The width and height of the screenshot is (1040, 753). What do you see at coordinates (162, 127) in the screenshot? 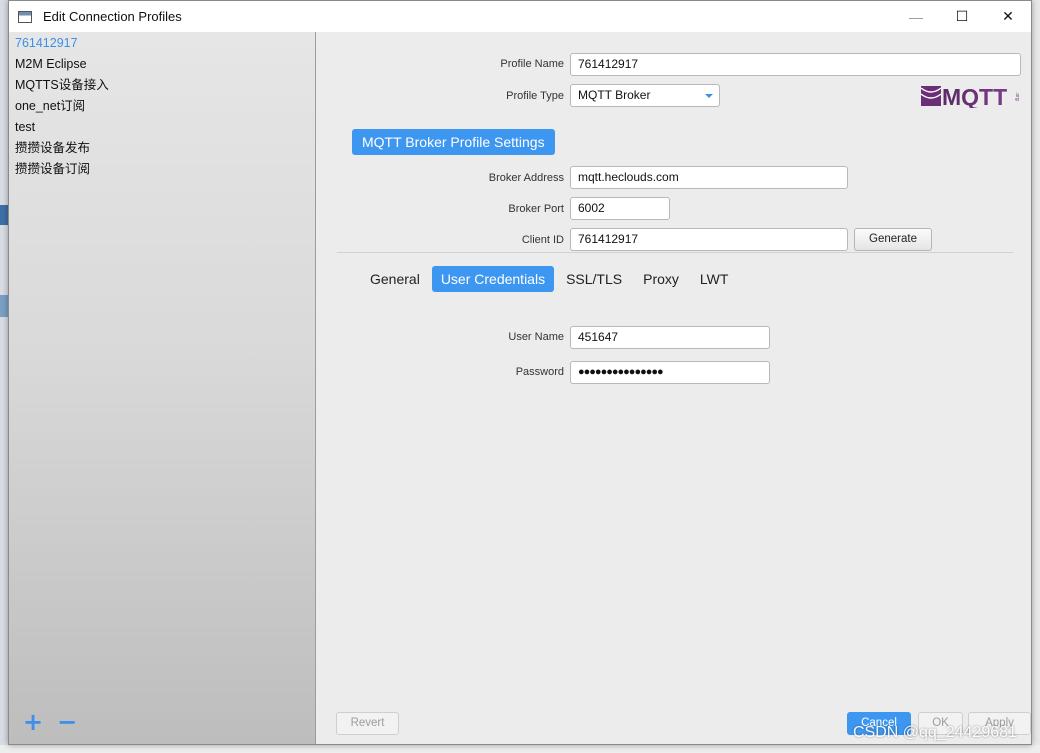
I see `profile-item: test` at bounding box center [162, 127].